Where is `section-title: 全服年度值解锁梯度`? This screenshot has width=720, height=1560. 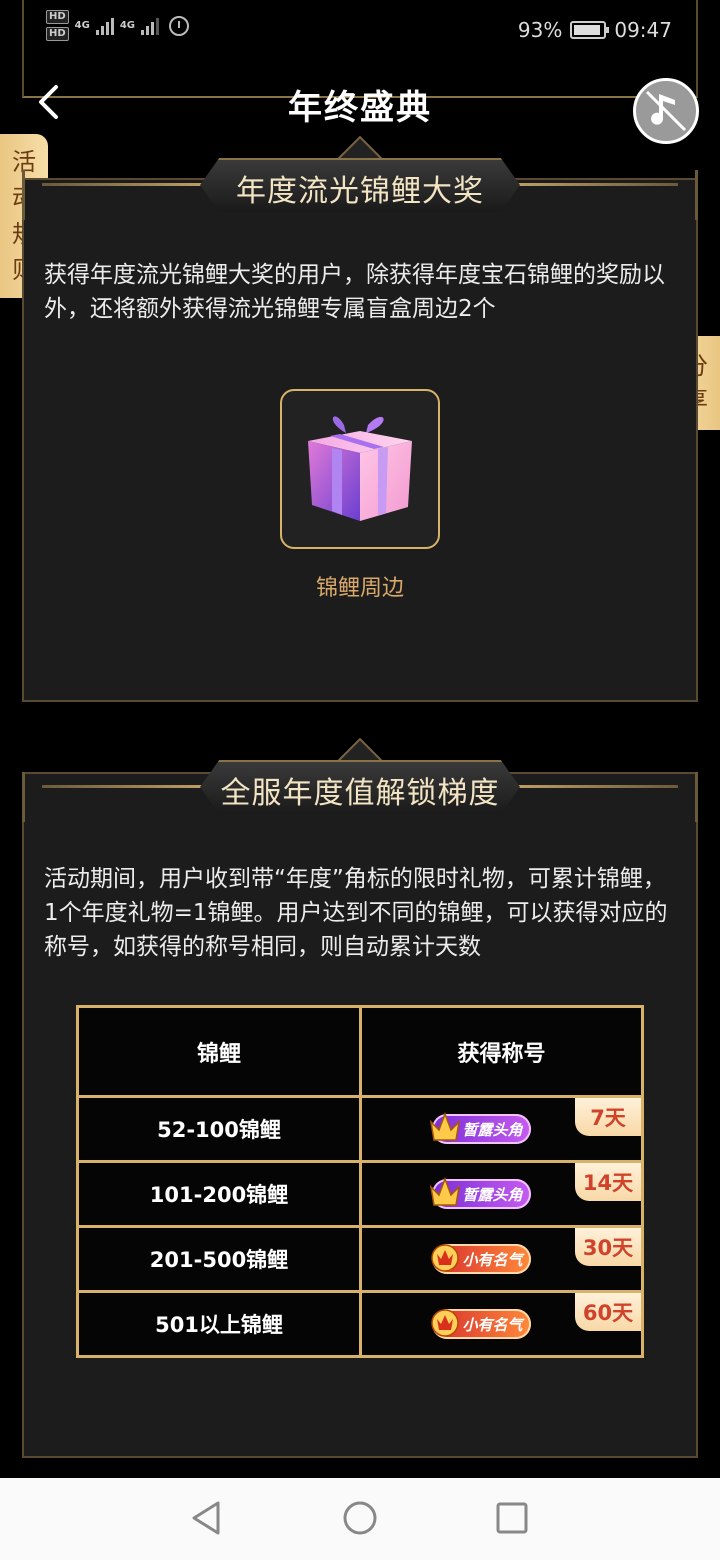
section-title: 全服年度值解锁梯度 is located at coordinates (360, 793).